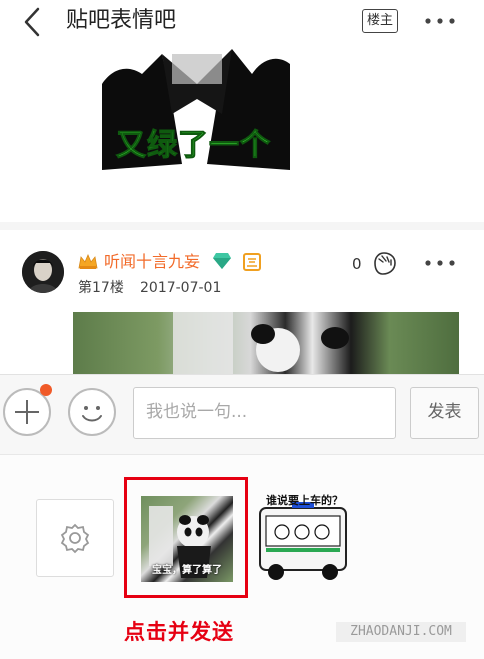 The width and height of the screenshot is (484, 659). What do you see at coordinates (242, 22) in the screenshot?
I see `top-bar: 贴吧表情吧 楼主` at bounding box center [242, 22].